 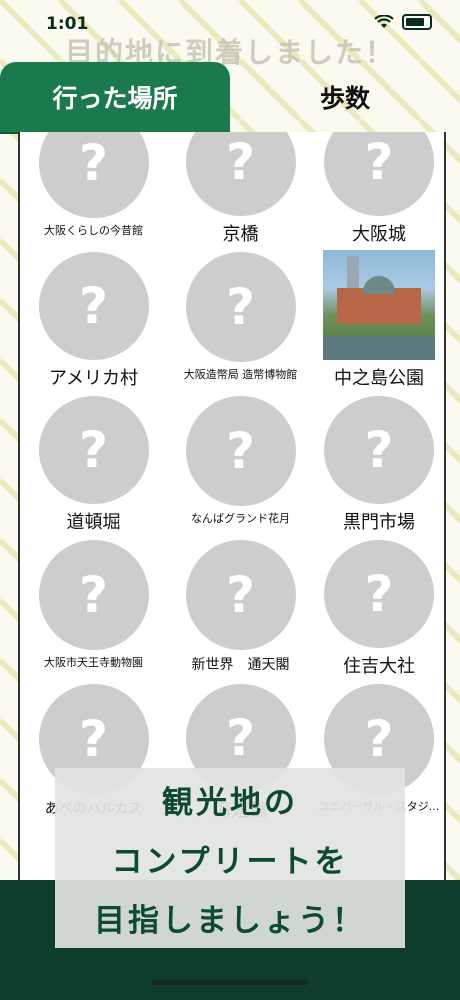 I want to click on message-line-2: コンプリートを, so click(x=230, y=861).